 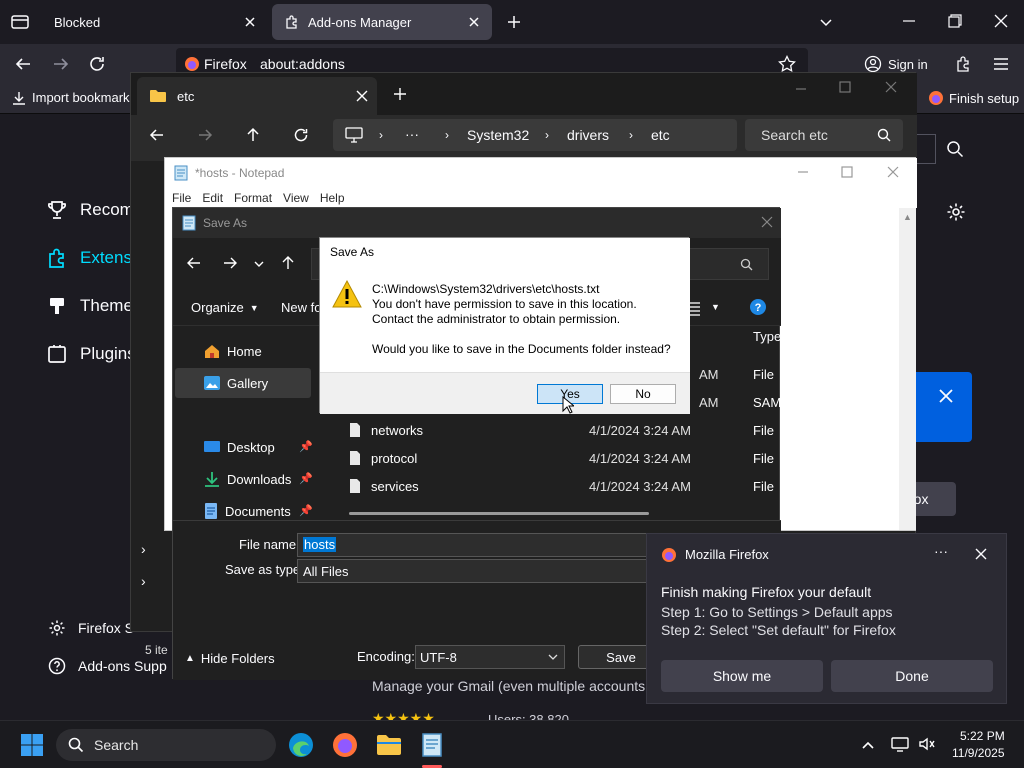 I want to click on sidebar-footer-firefox-settings: Firefox S, so click(x=91, y=628).